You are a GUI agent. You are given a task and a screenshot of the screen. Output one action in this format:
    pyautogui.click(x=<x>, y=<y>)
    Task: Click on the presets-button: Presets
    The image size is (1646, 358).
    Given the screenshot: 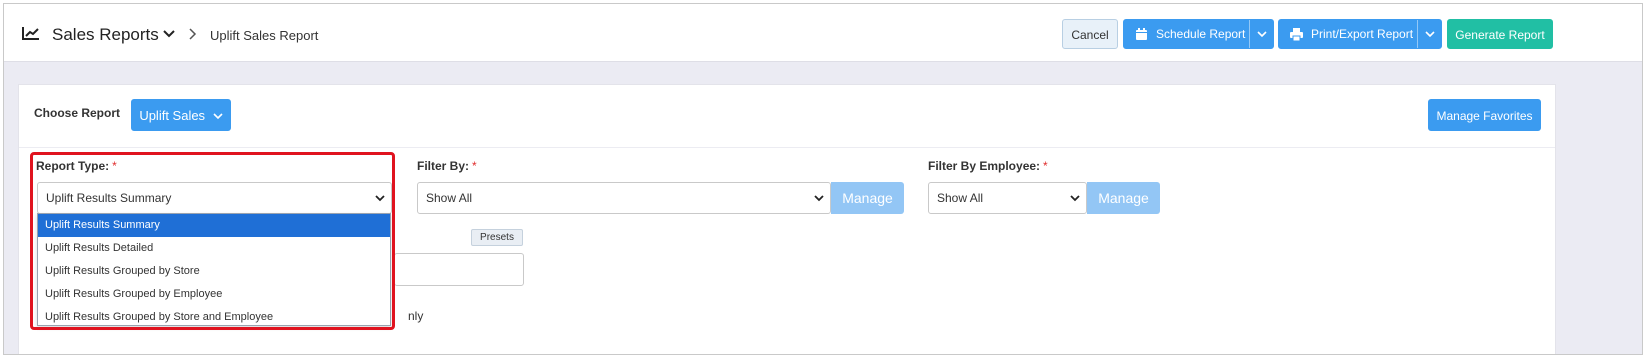 What is the action you would take?
    pyautogui.click(x=497, y=237)
    